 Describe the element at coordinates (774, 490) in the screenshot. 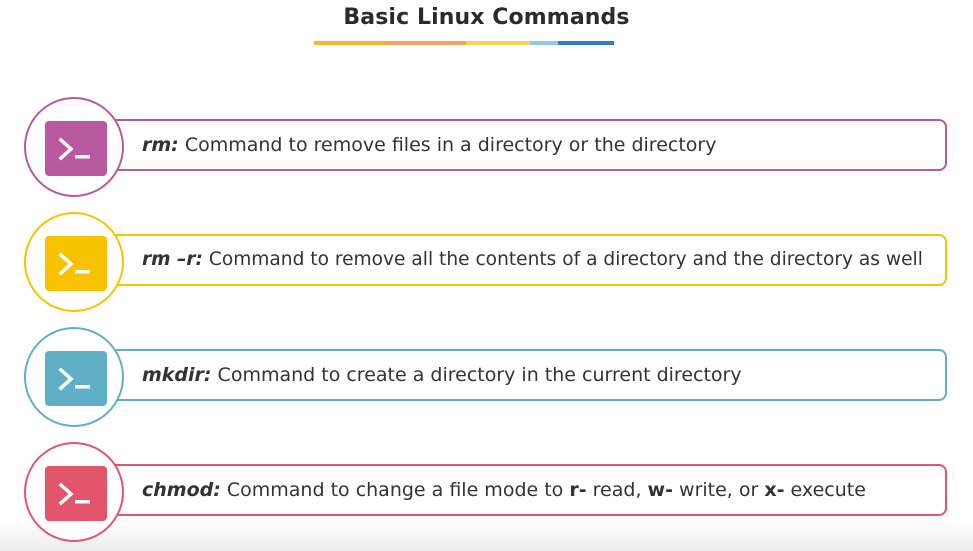

I see `mode-execute: x-` at that location.